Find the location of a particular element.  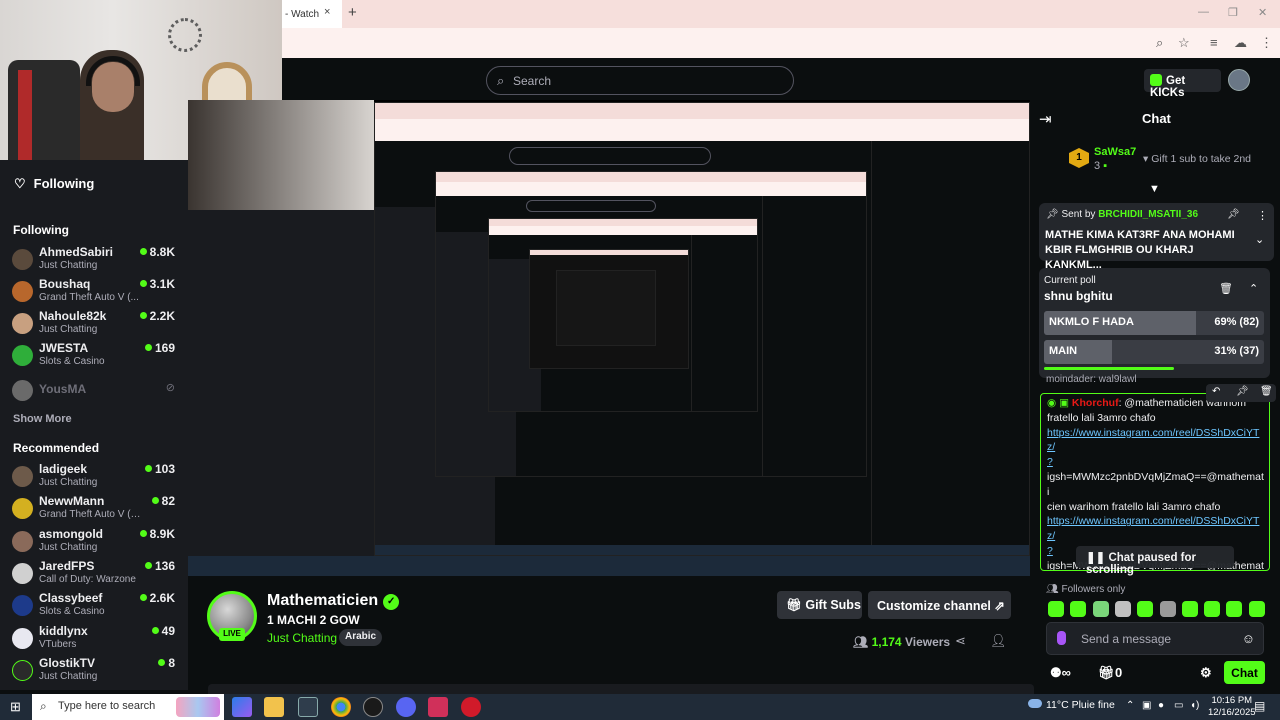

recorder-icon is located at coordinates (471, 707).